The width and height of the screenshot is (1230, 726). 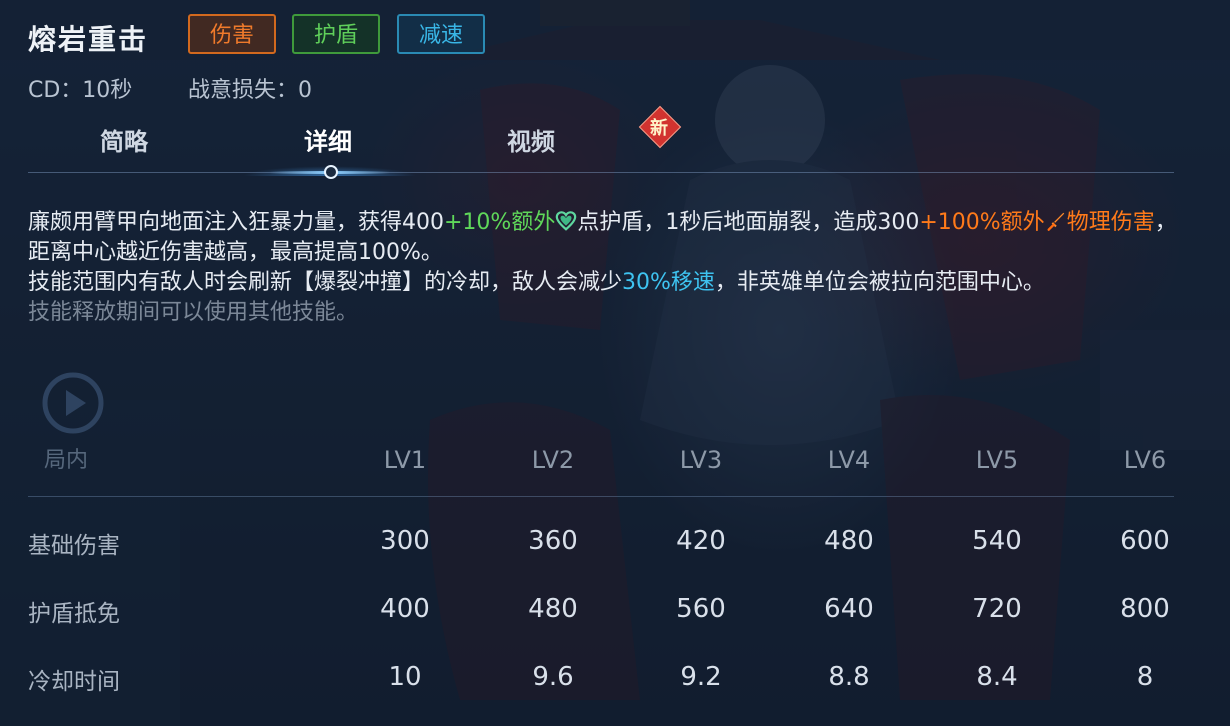 I want to click on tag-slow: 减速, so click(x=441, y=34).